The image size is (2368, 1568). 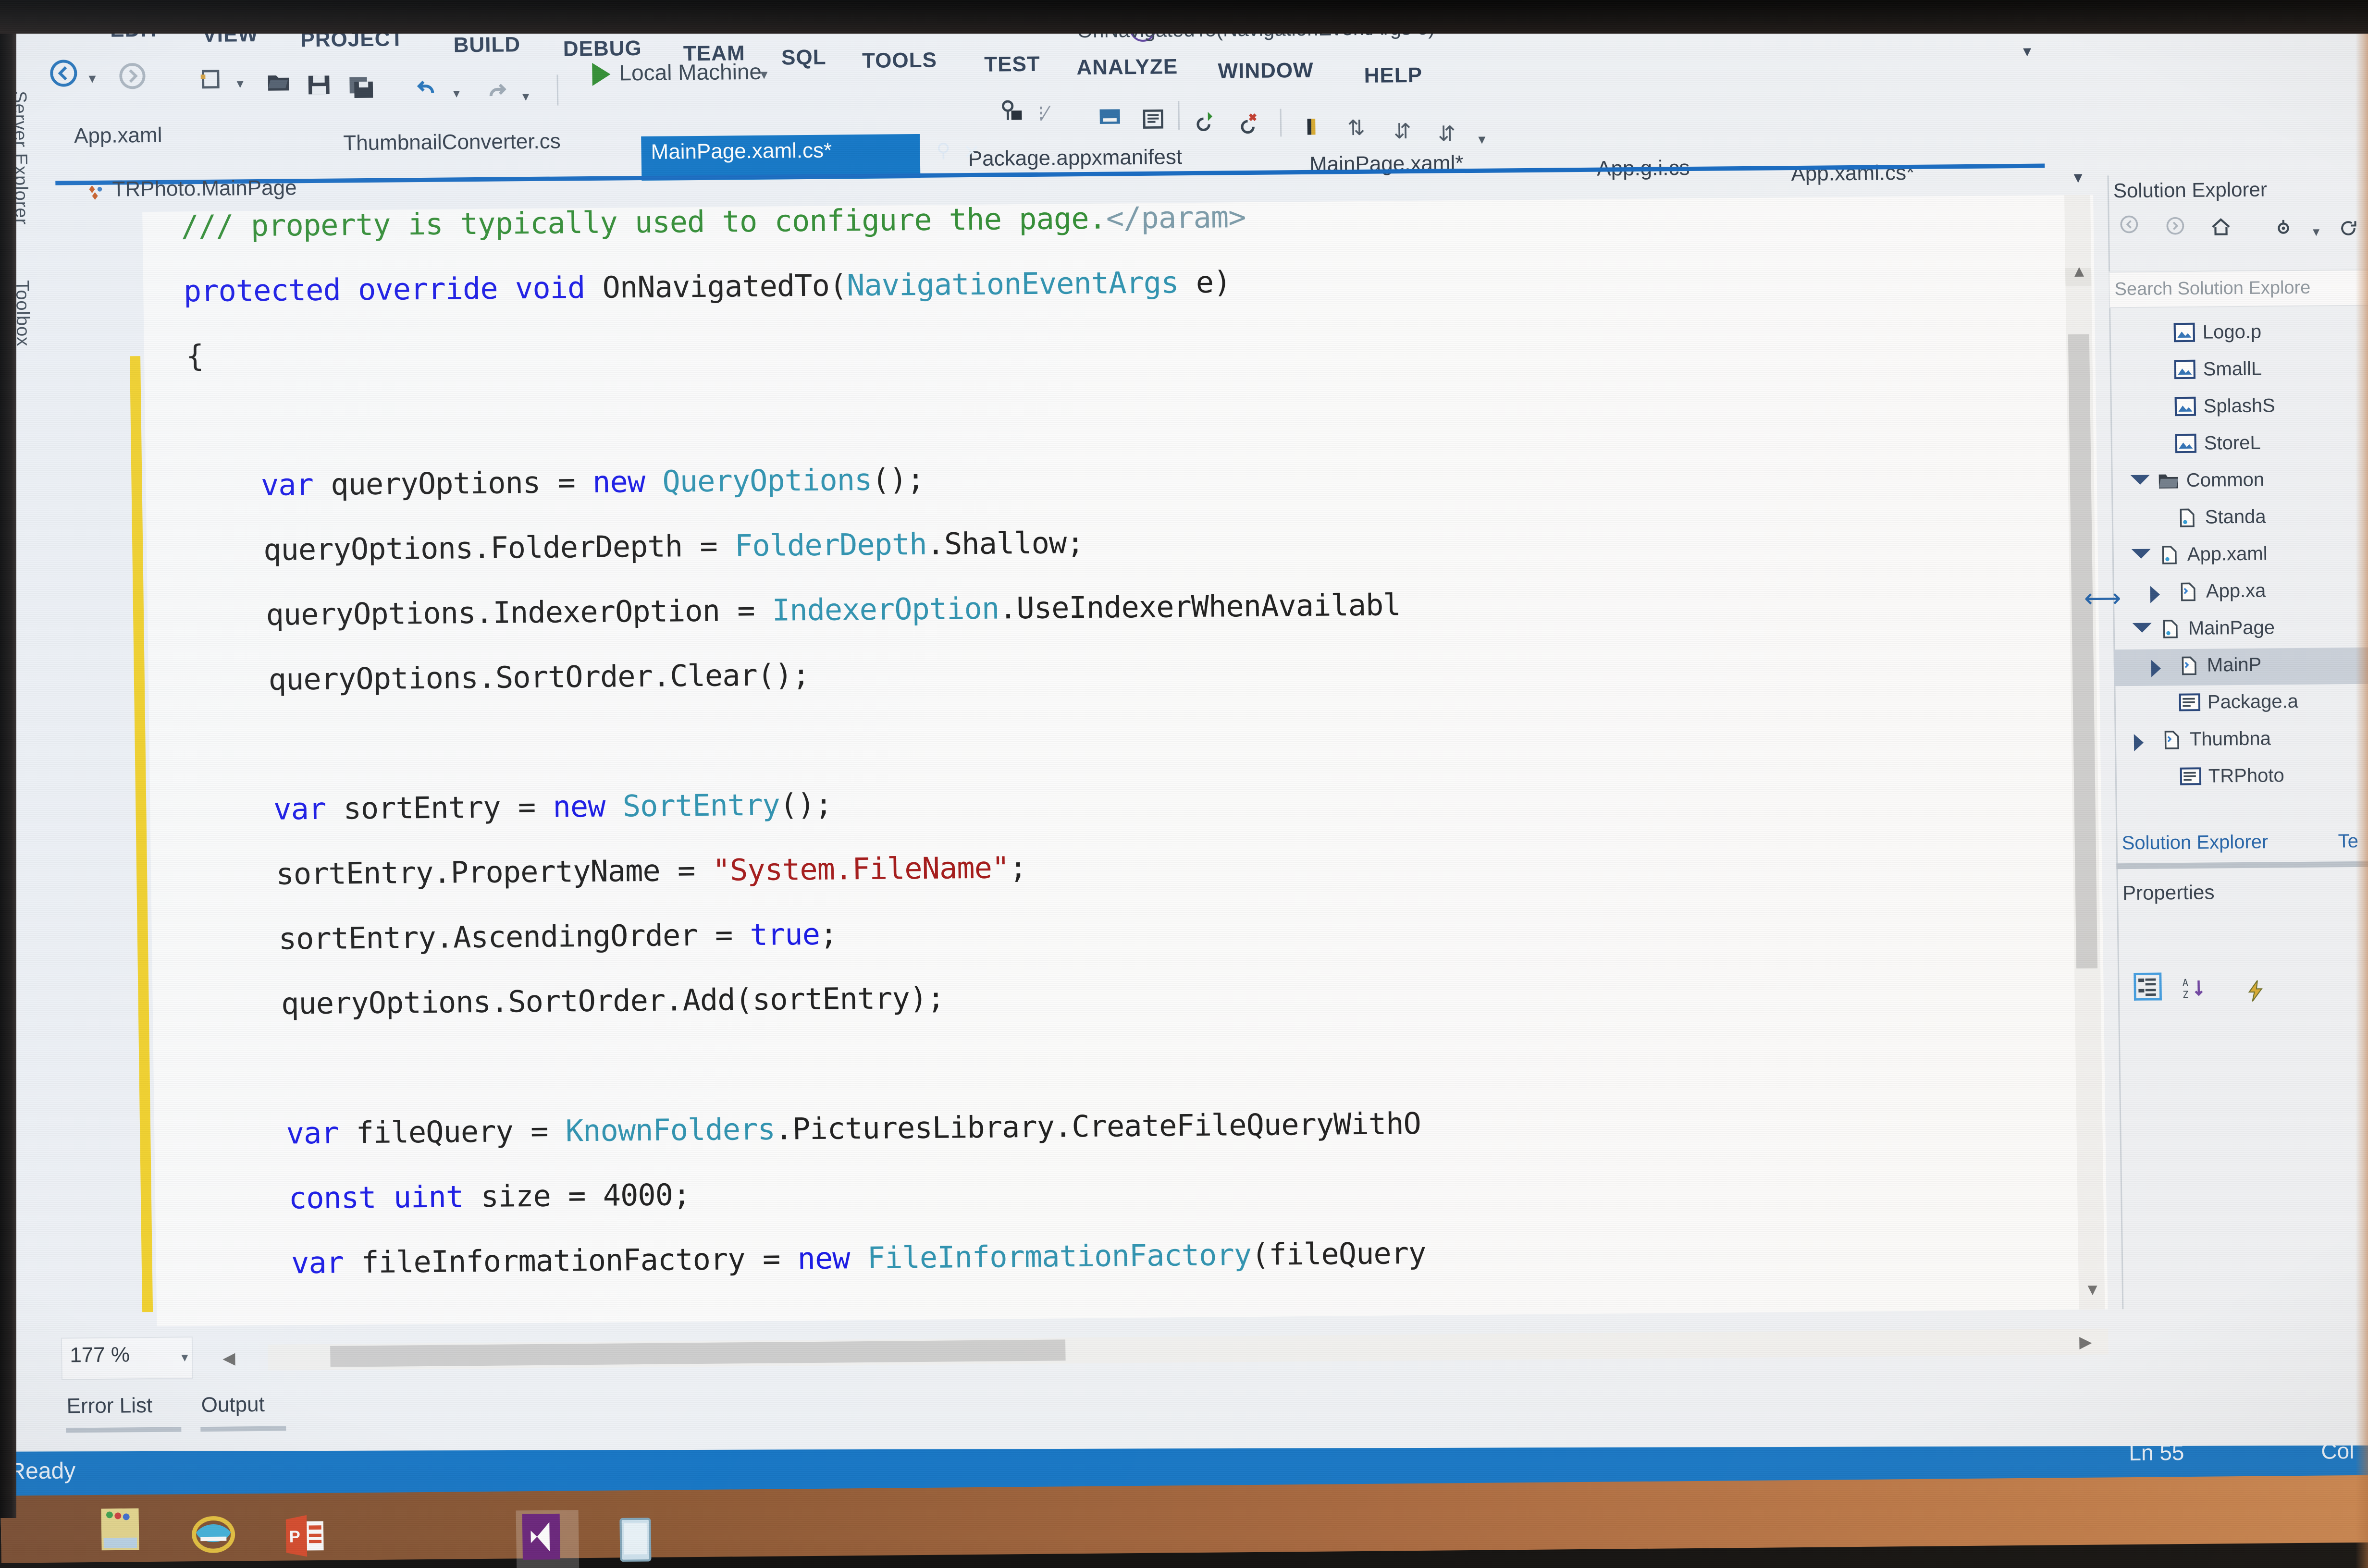 I want to click on code-line: {, so click(x=195, y=355).